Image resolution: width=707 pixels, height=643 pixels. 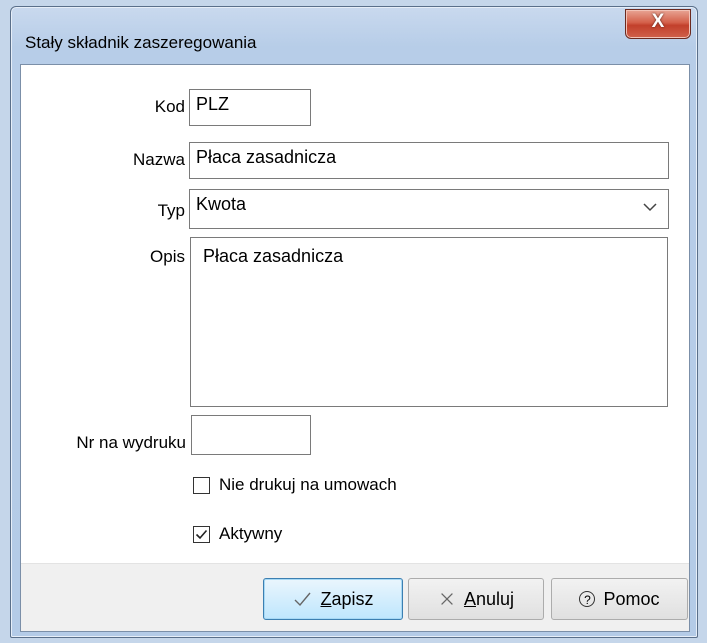 I want to click on close-icon: X, so click(x=658, y=21).